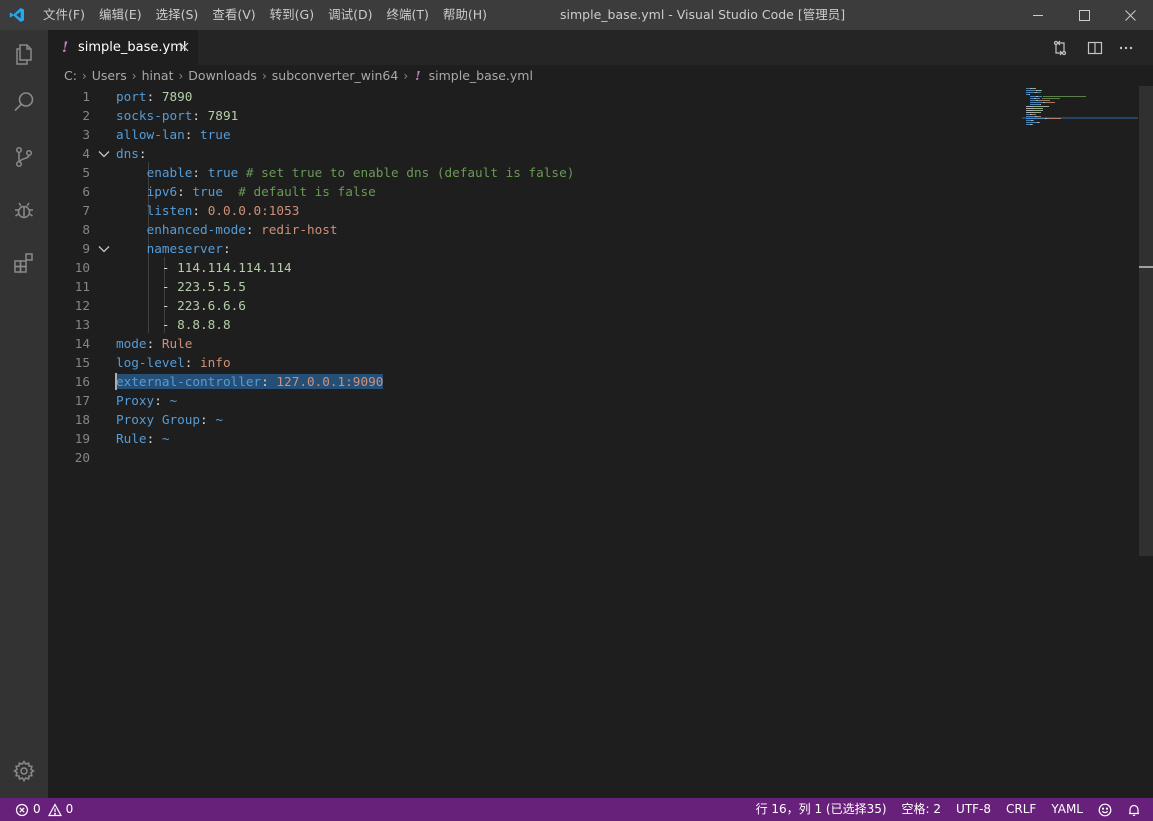 This screenshot has height=821, width=1153. I want to click on line-number: 5, so click(86, 172).